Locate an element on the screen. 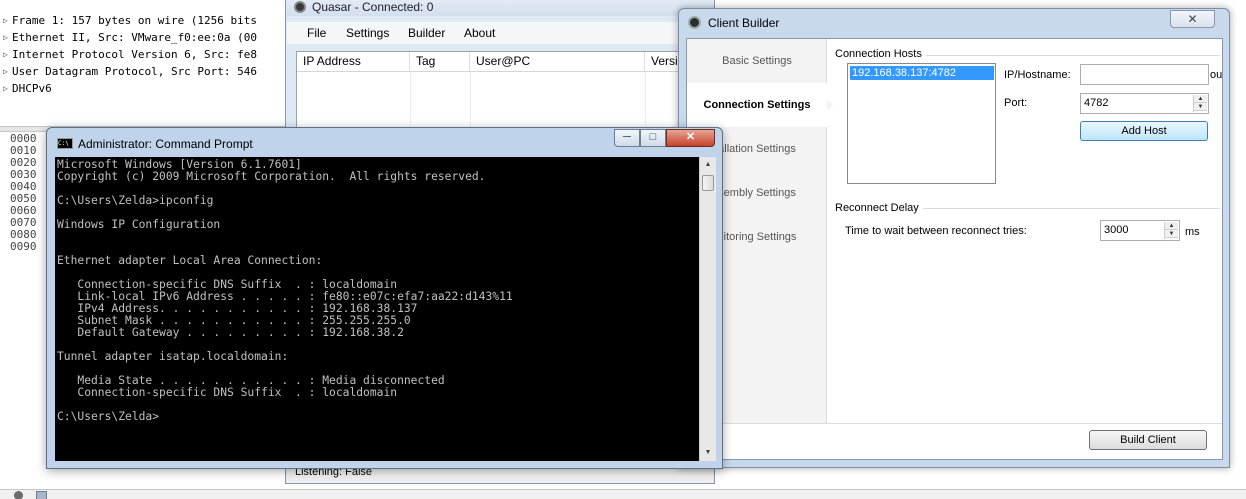 The width and height of the screenshot is (1246, 499). port-spinner: ▲ ▼ is located at coordinates (1200, 103).